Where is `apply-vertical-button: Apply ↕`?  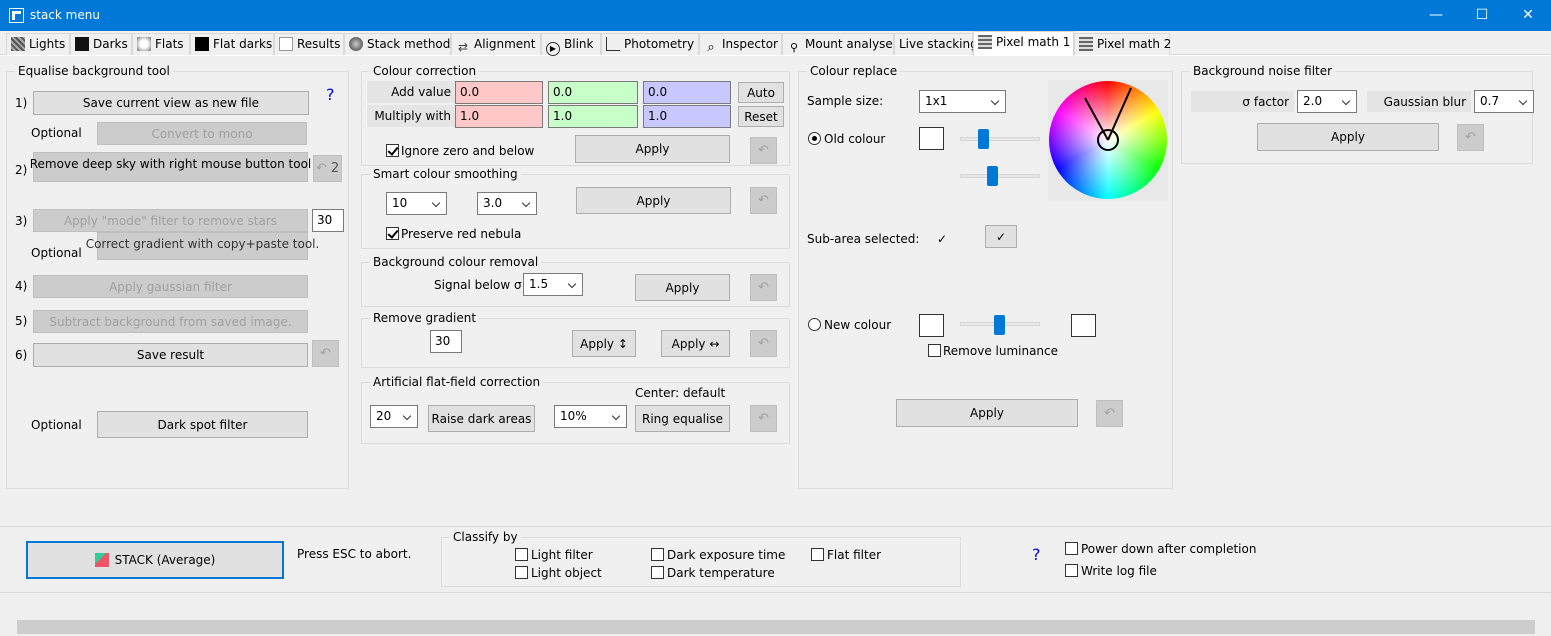
apply-vertical-button: Apply ↕ is located at coordinates (604, 343).